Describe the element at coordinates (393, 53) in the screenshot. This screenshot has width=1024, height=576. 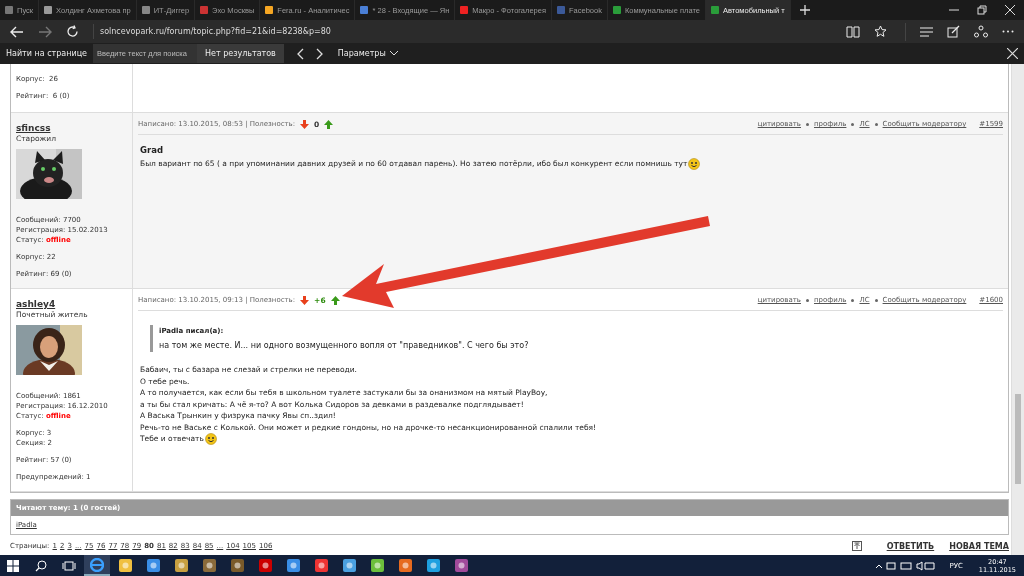
I see `caret-icon` at that location.